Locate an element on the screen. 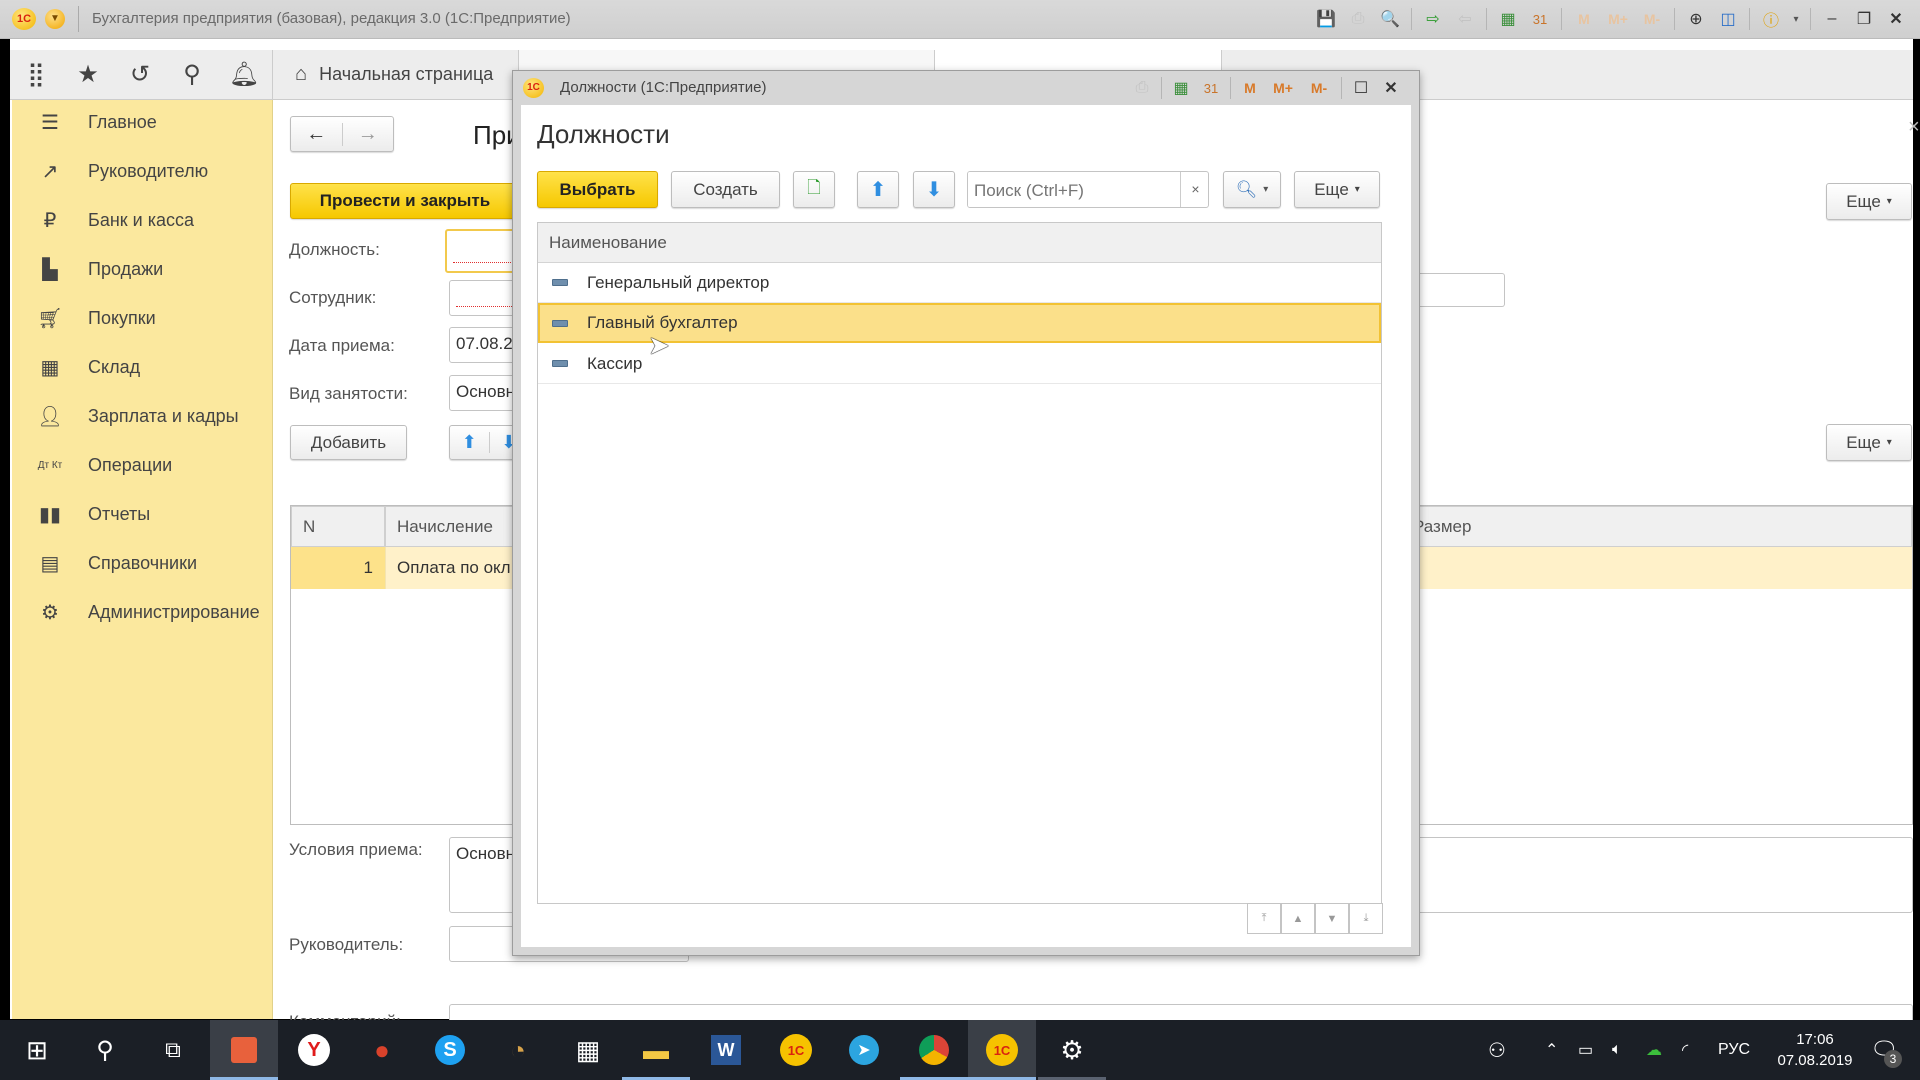 The height and width of the screenshot is (1080, 1920). link-export-icon: ⇦ is located at coordinates (1465, 19).